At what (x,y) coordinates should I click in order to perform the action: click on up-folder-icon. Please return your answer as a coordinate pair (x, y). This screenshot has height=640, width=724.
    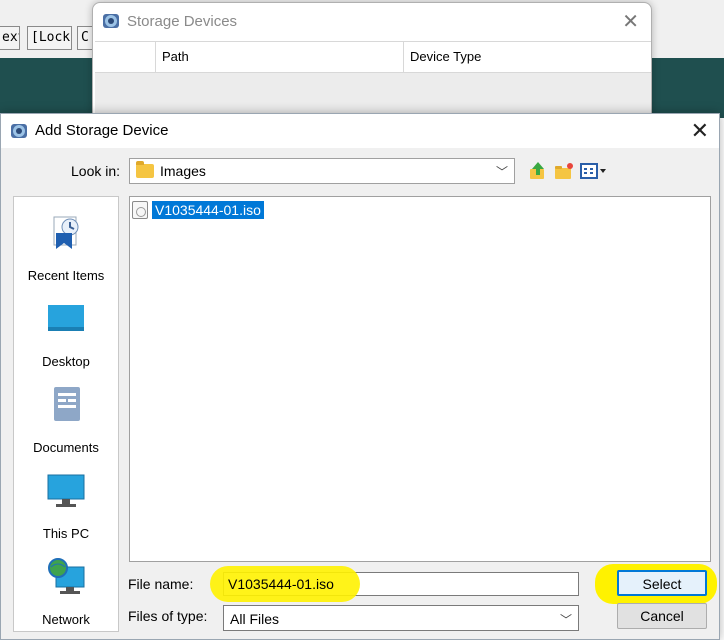
    Looking at the image, I should click on (538, 171).